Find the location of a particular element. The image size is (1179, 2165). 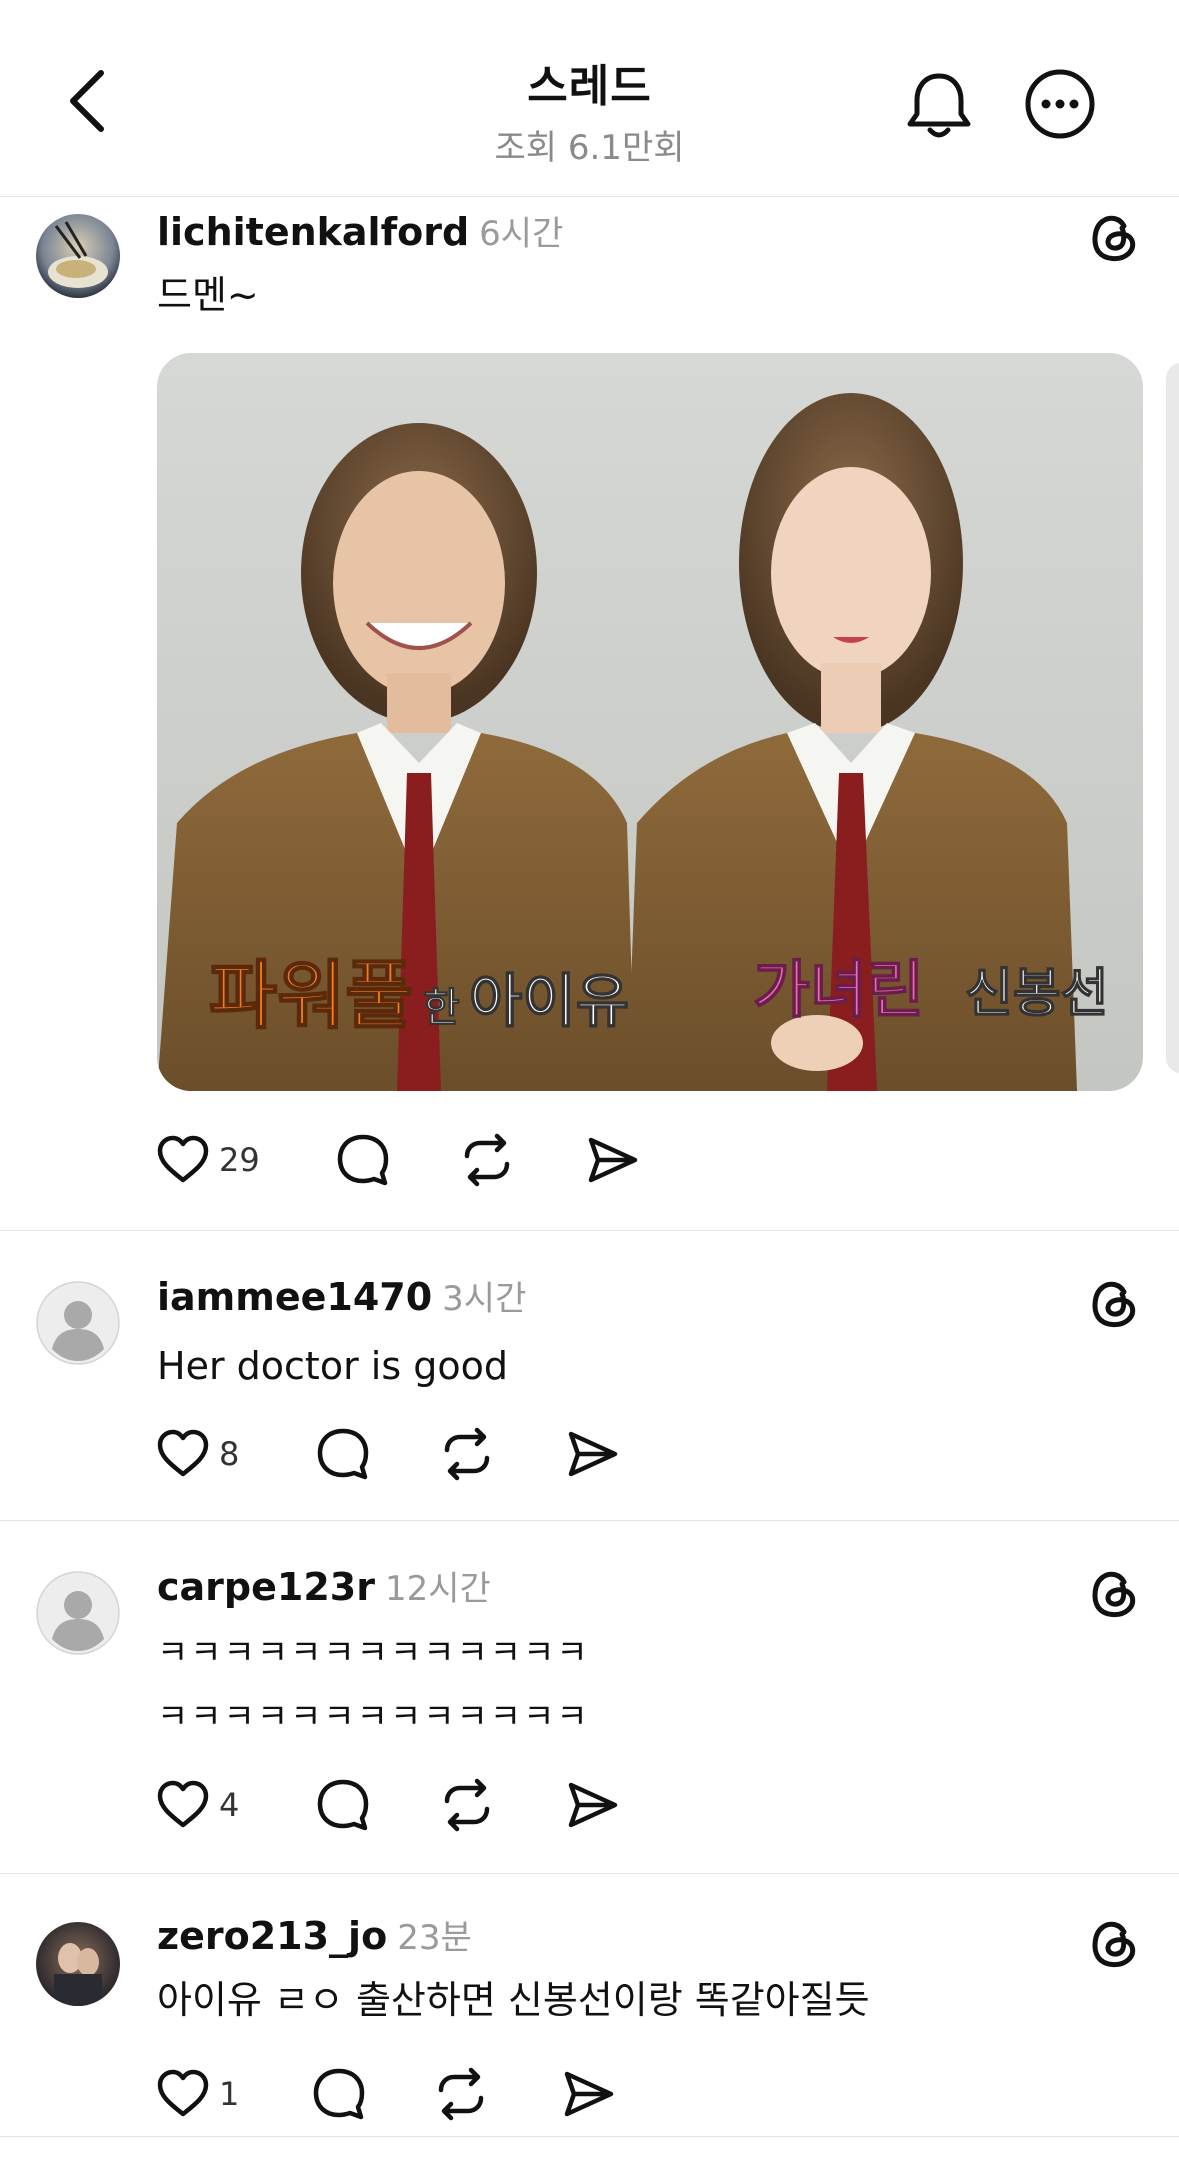

view-count: 조회 6.1만회 is located at coordinates (589, 148).